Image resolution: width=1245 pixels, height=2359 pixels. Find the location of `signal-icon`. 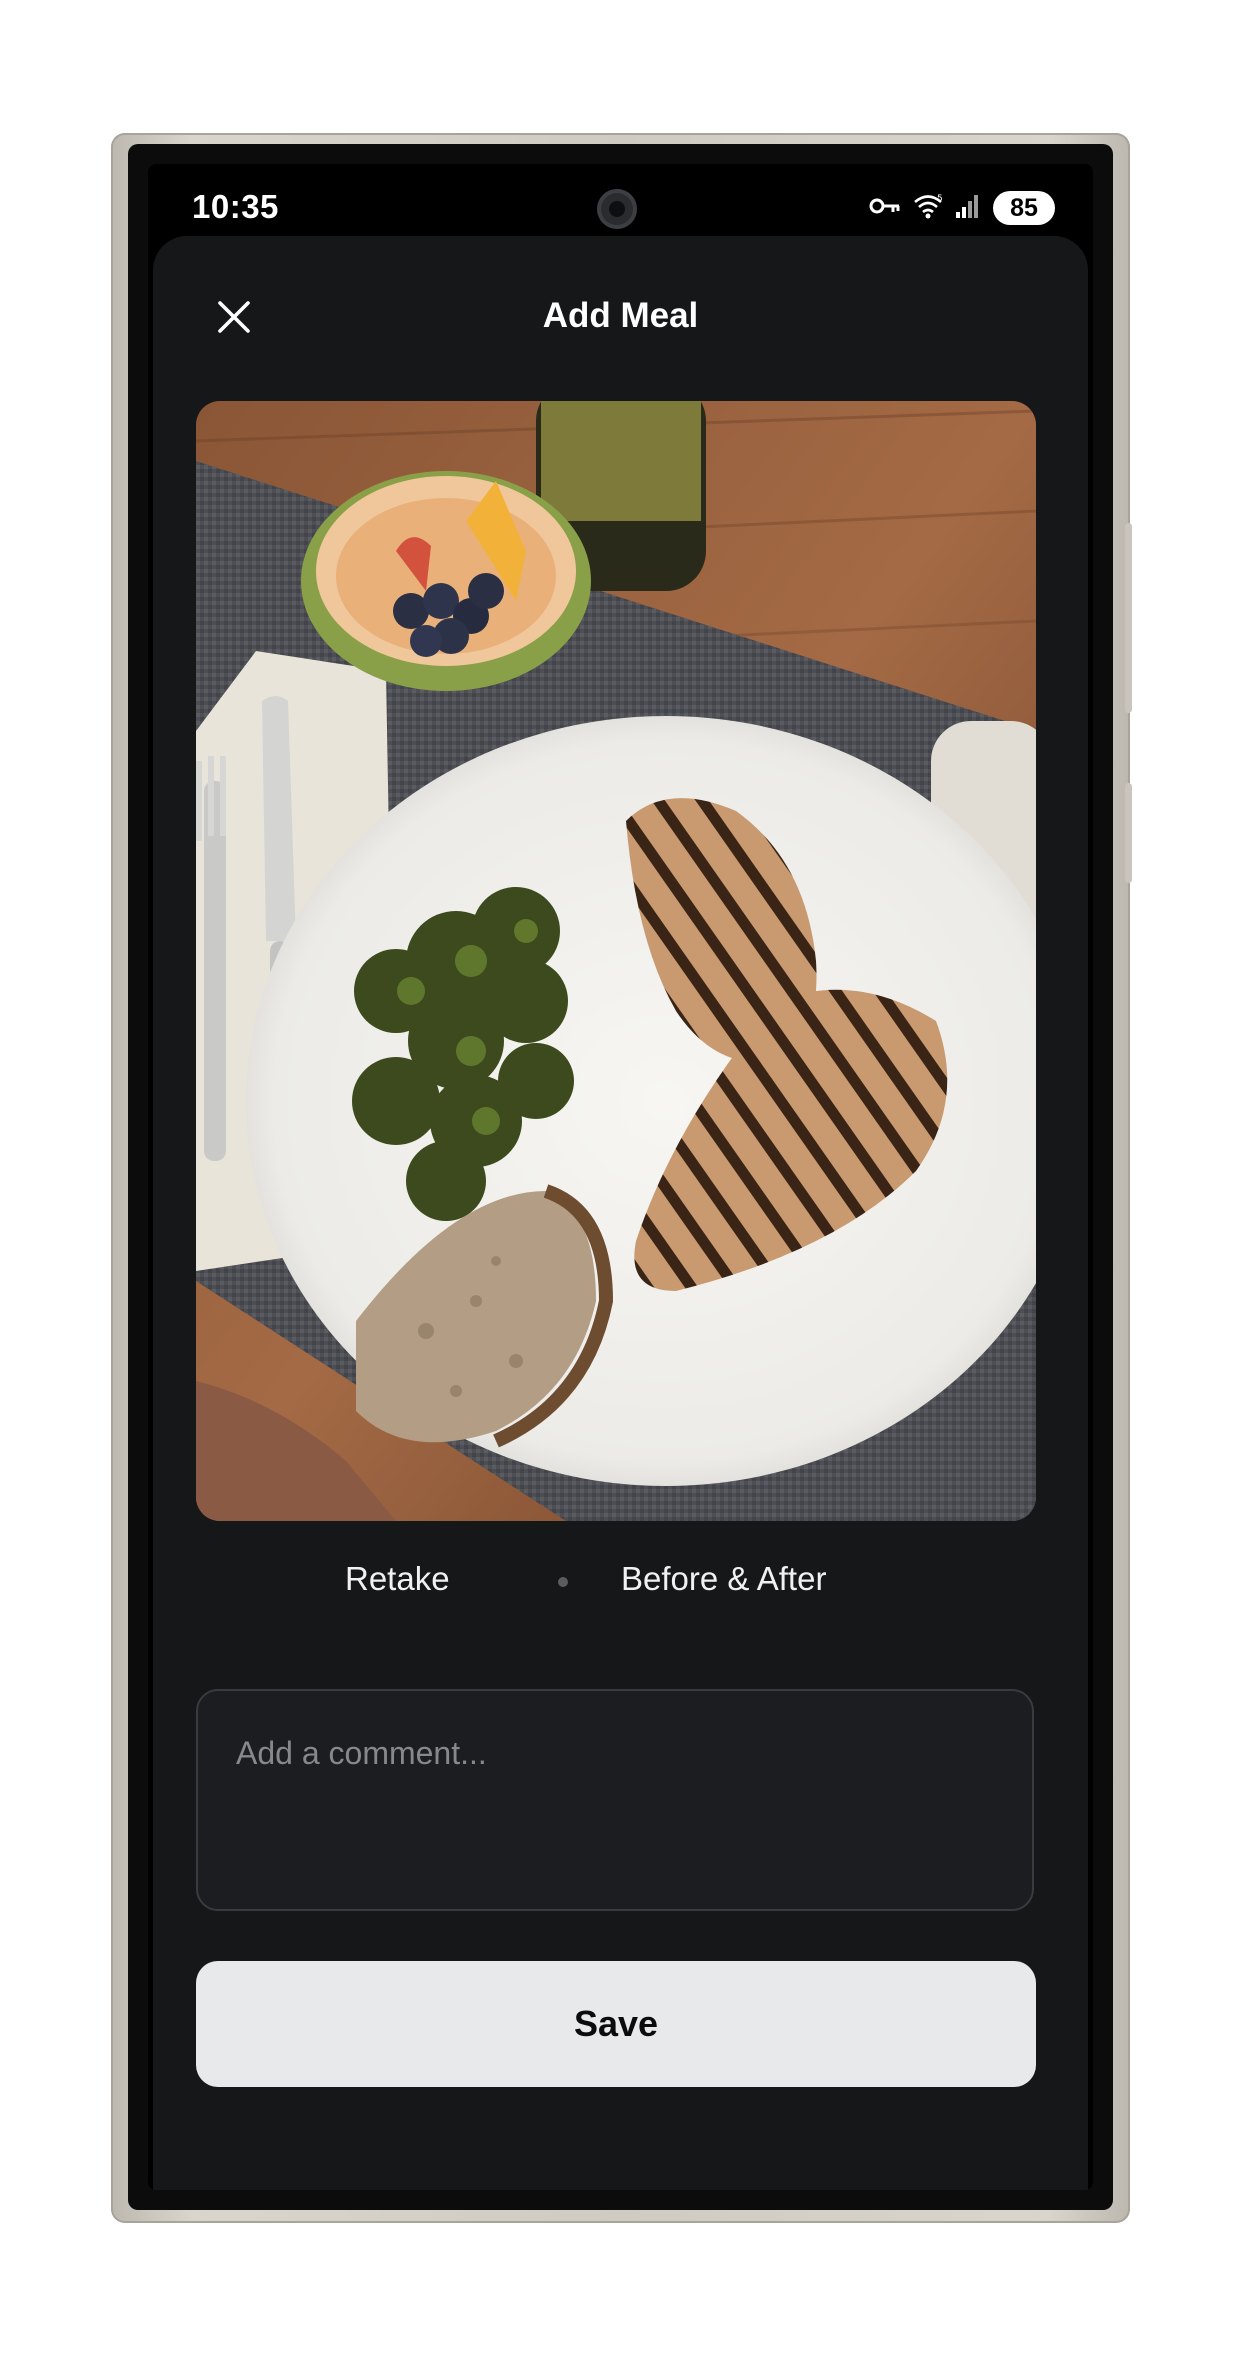

signal-icon is located at coordinates (968, 208).